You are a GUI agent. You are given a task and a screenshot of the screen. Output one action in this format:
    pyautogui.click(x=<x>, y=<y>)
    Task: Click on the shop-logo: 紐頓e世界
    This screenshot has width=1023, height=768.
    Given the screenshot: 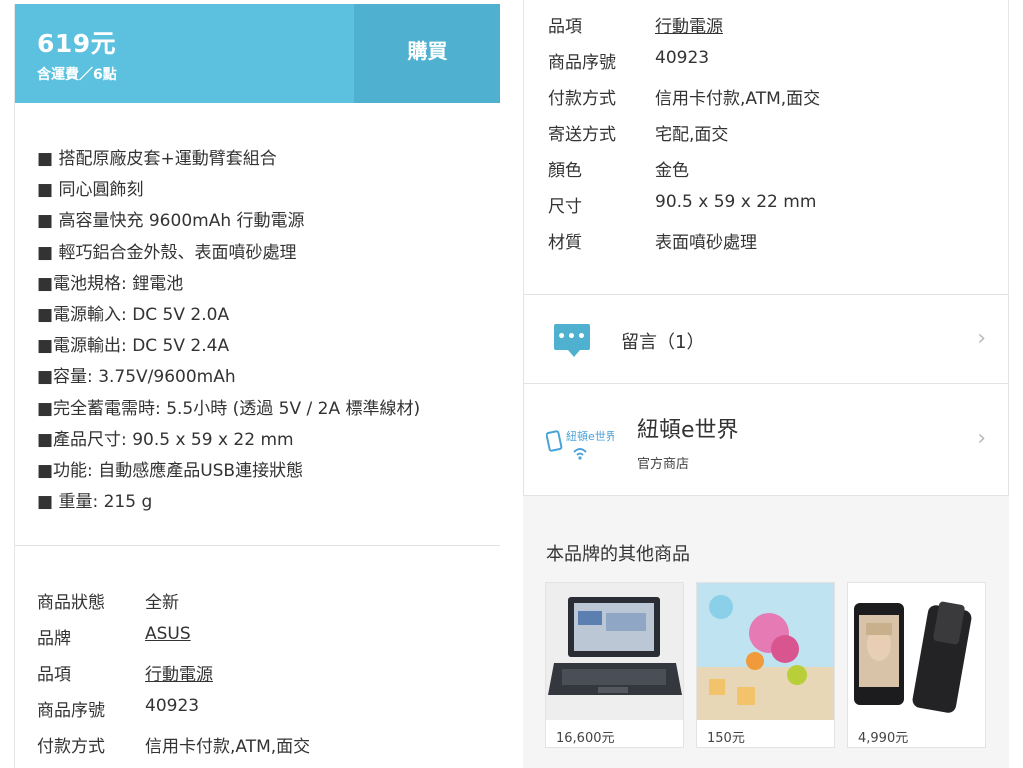 What is the action you would take?
    pyautogui.click(x=580, y=444)
    